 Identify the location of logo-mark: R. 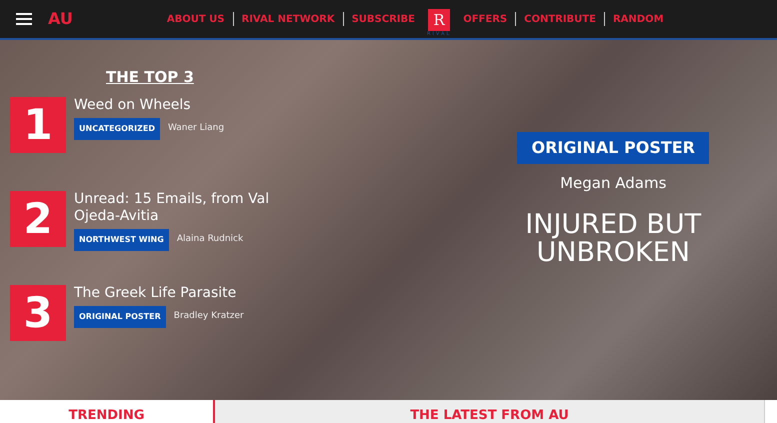
(439, 20).